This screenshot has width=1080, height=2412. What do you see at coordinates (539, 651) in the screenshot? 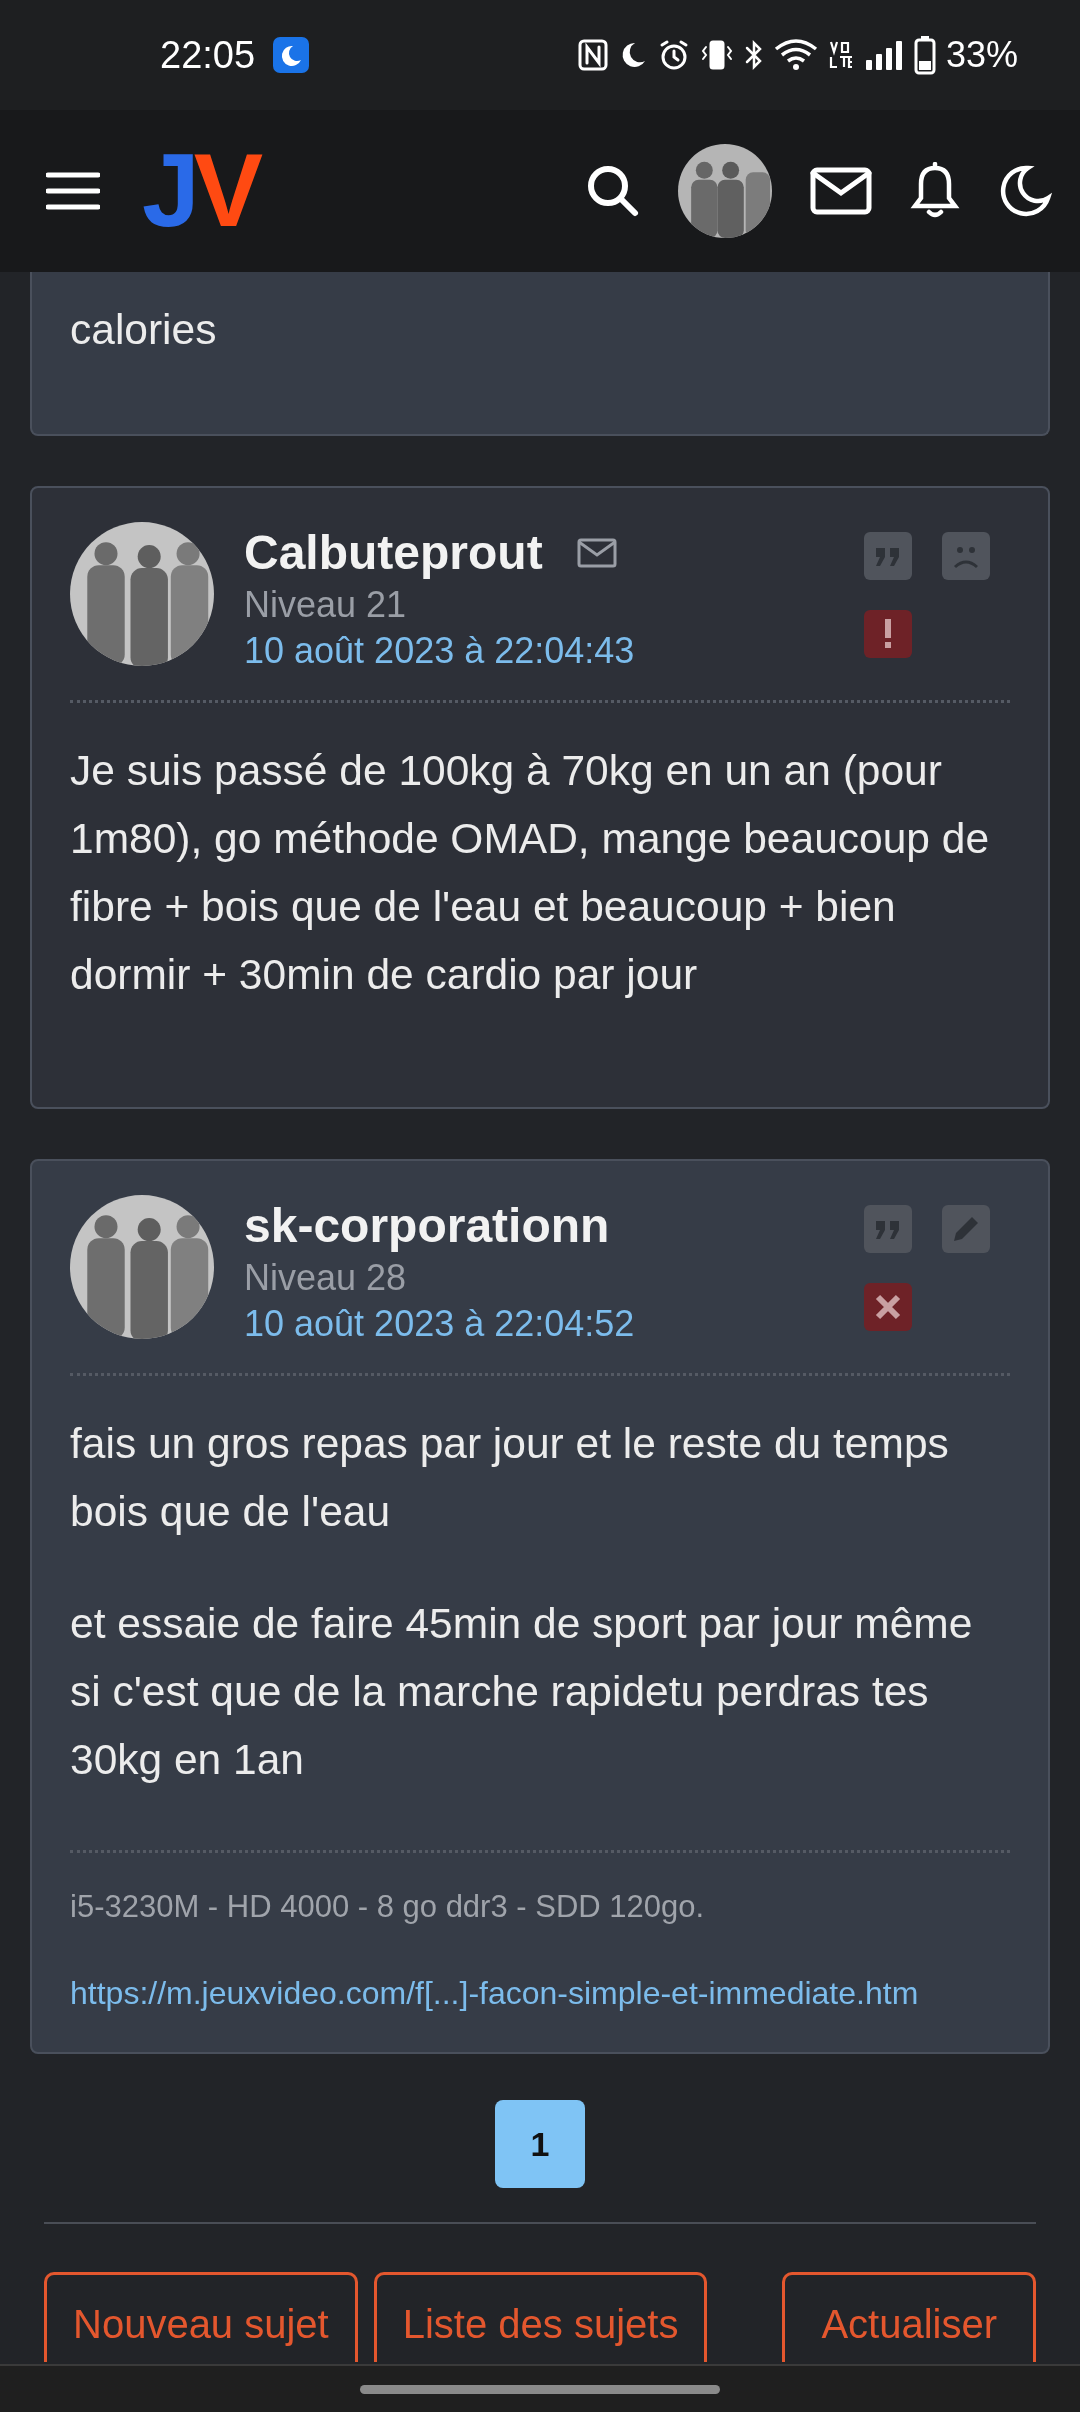
I see `post-date: 10 août 2023 à 22:04:43` at bounding box center [539, 651].